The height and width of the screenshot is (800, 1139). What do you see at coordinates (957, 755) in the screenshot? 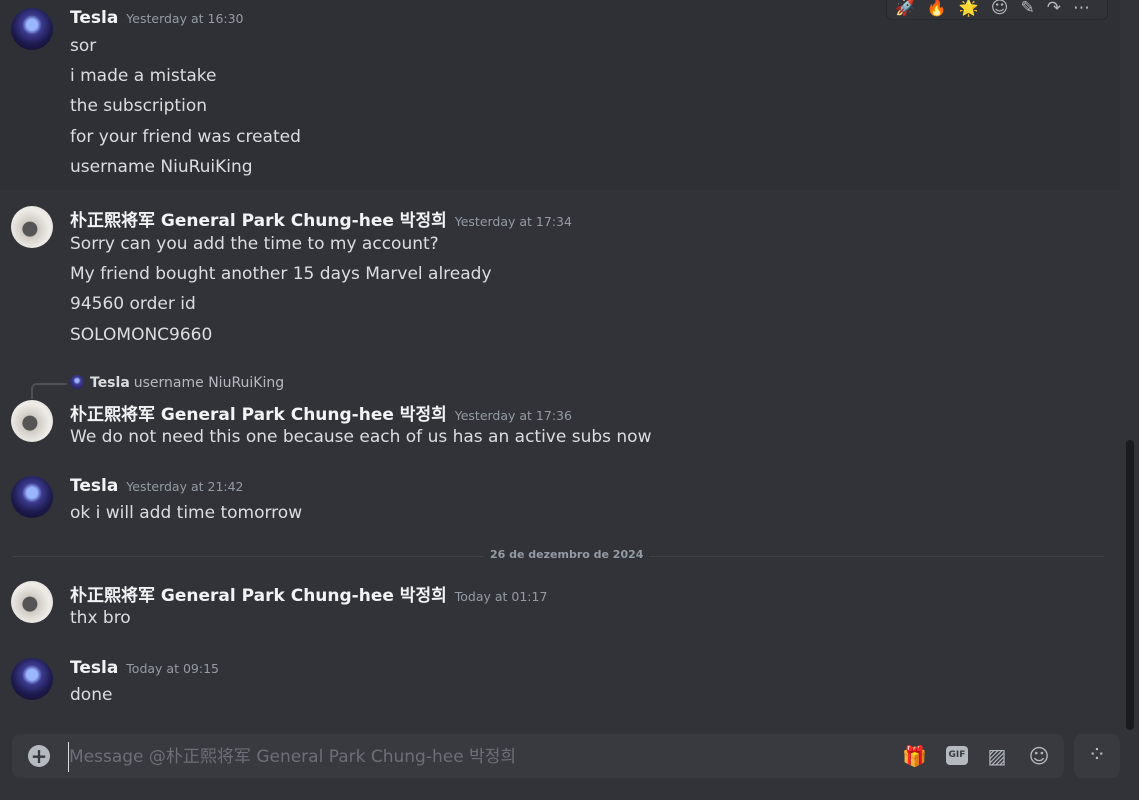
I see `gif-button: GIF` at bounding box center [957, 755].